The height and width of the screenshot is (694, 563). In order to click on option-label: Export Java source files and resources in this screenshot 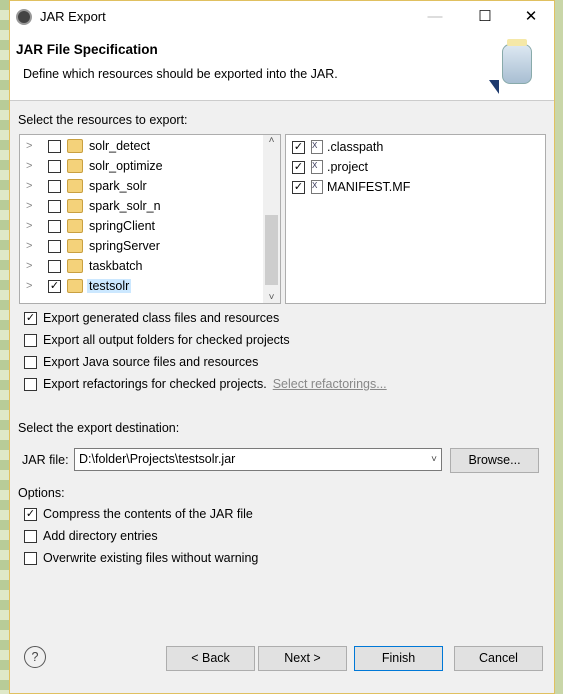, I will do `click(151, 362)`.